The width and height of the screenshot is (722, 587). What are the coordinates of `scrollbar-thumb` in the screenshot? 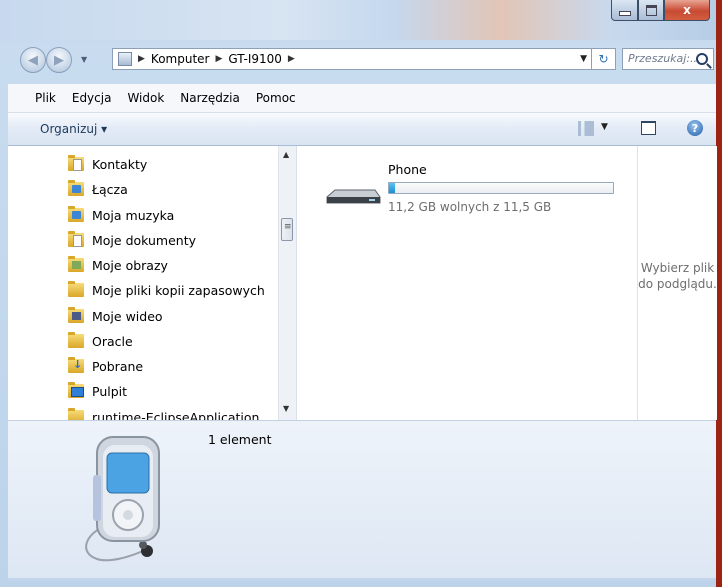 It's located at (287, 229).